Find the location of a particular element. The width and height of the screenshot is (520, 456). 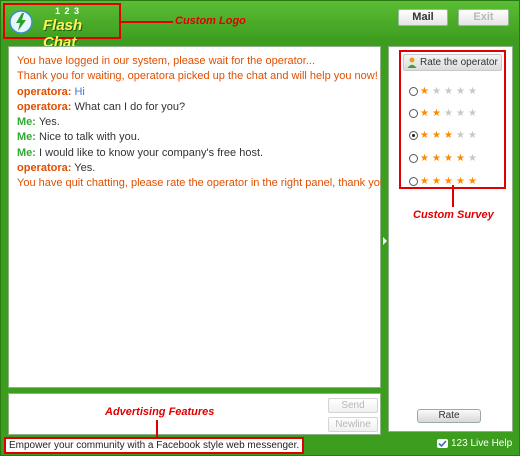

operator-person-icon is located at coordinates (412, 62).